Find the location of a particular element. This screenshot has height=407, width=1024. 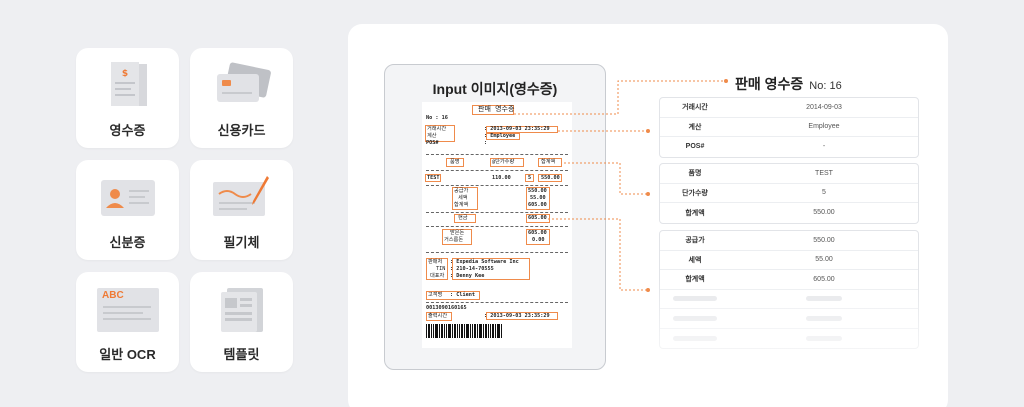

category-label: 영수증 is located at coordinates (127, 130).